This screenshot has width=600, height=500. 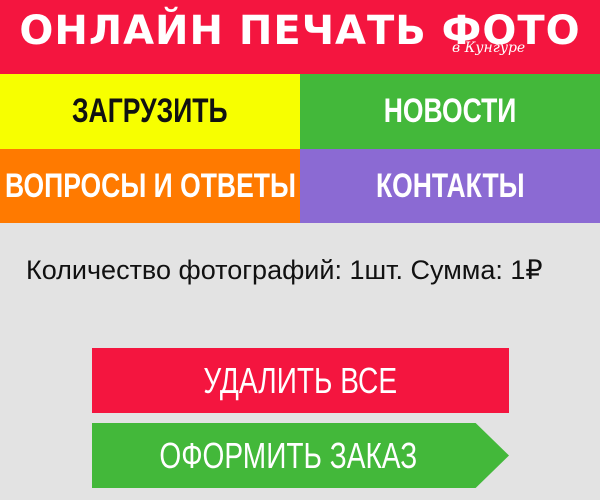 I want to click on nav-news: НОВОСТИ, so click(x=450, y=111).